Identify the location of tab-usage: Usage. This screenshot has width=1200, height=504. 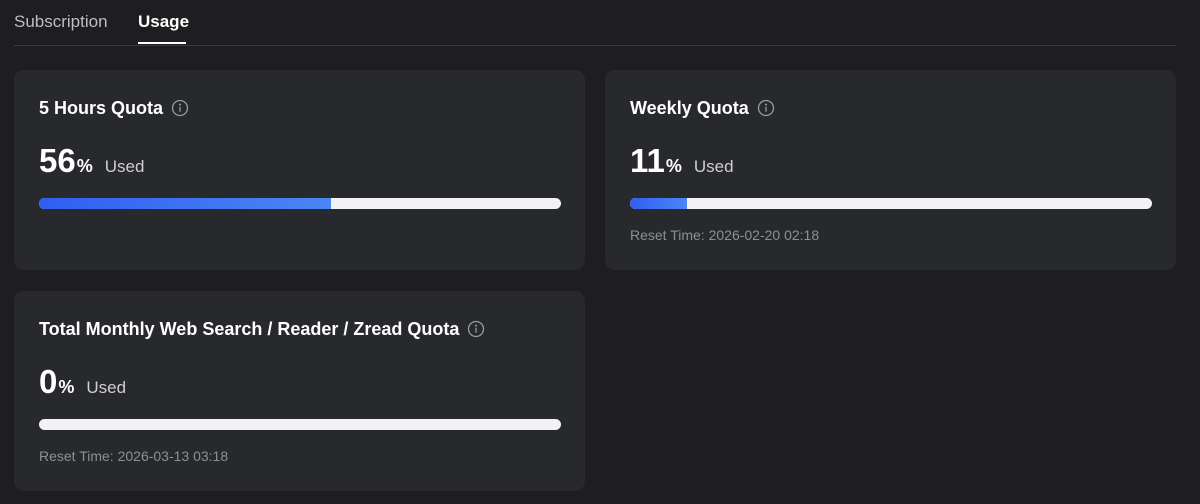
(163, 22).